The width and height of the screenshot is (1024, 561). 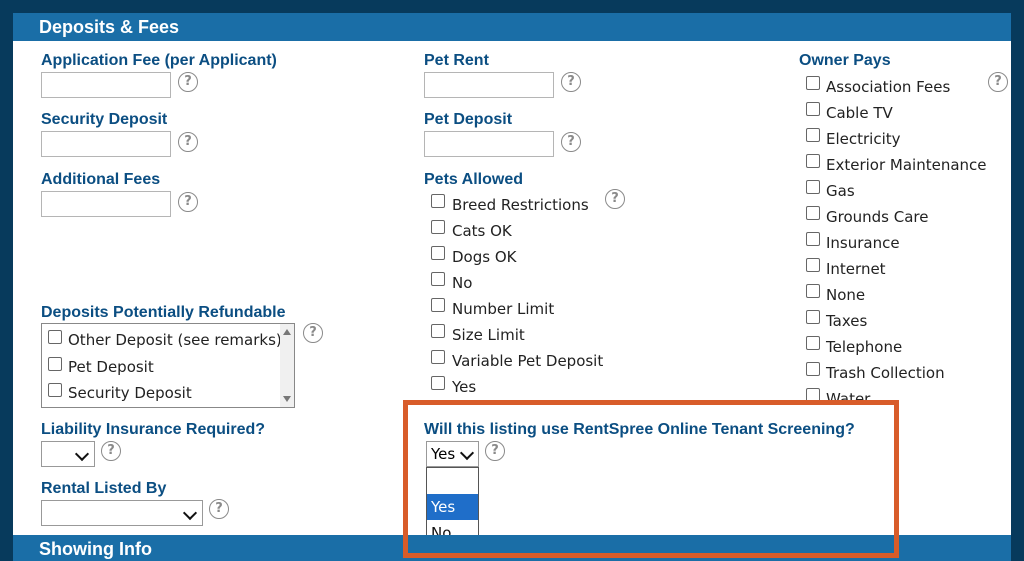 I want to click on pets-option-label: Cats OK, so click(x=482, y=231).